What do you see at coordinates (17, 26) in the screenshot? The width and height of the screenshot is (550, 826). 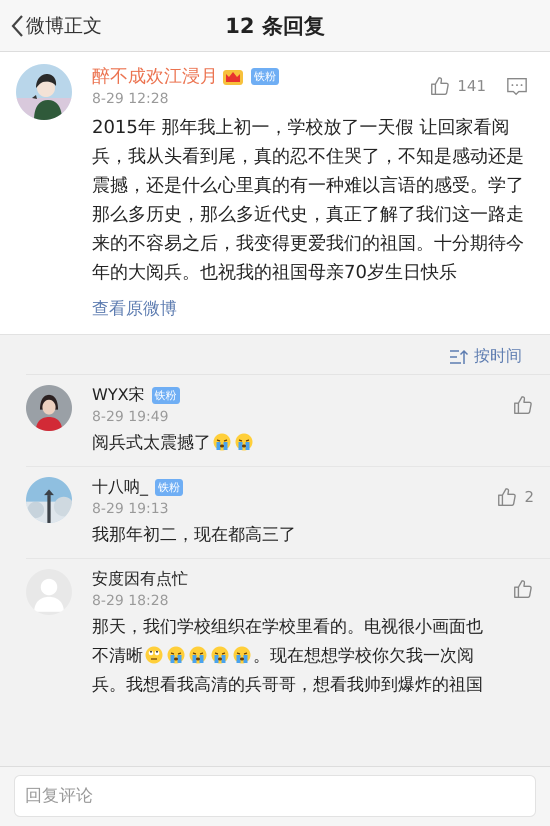 I see `back-icon` at bounding box center [17, 26].